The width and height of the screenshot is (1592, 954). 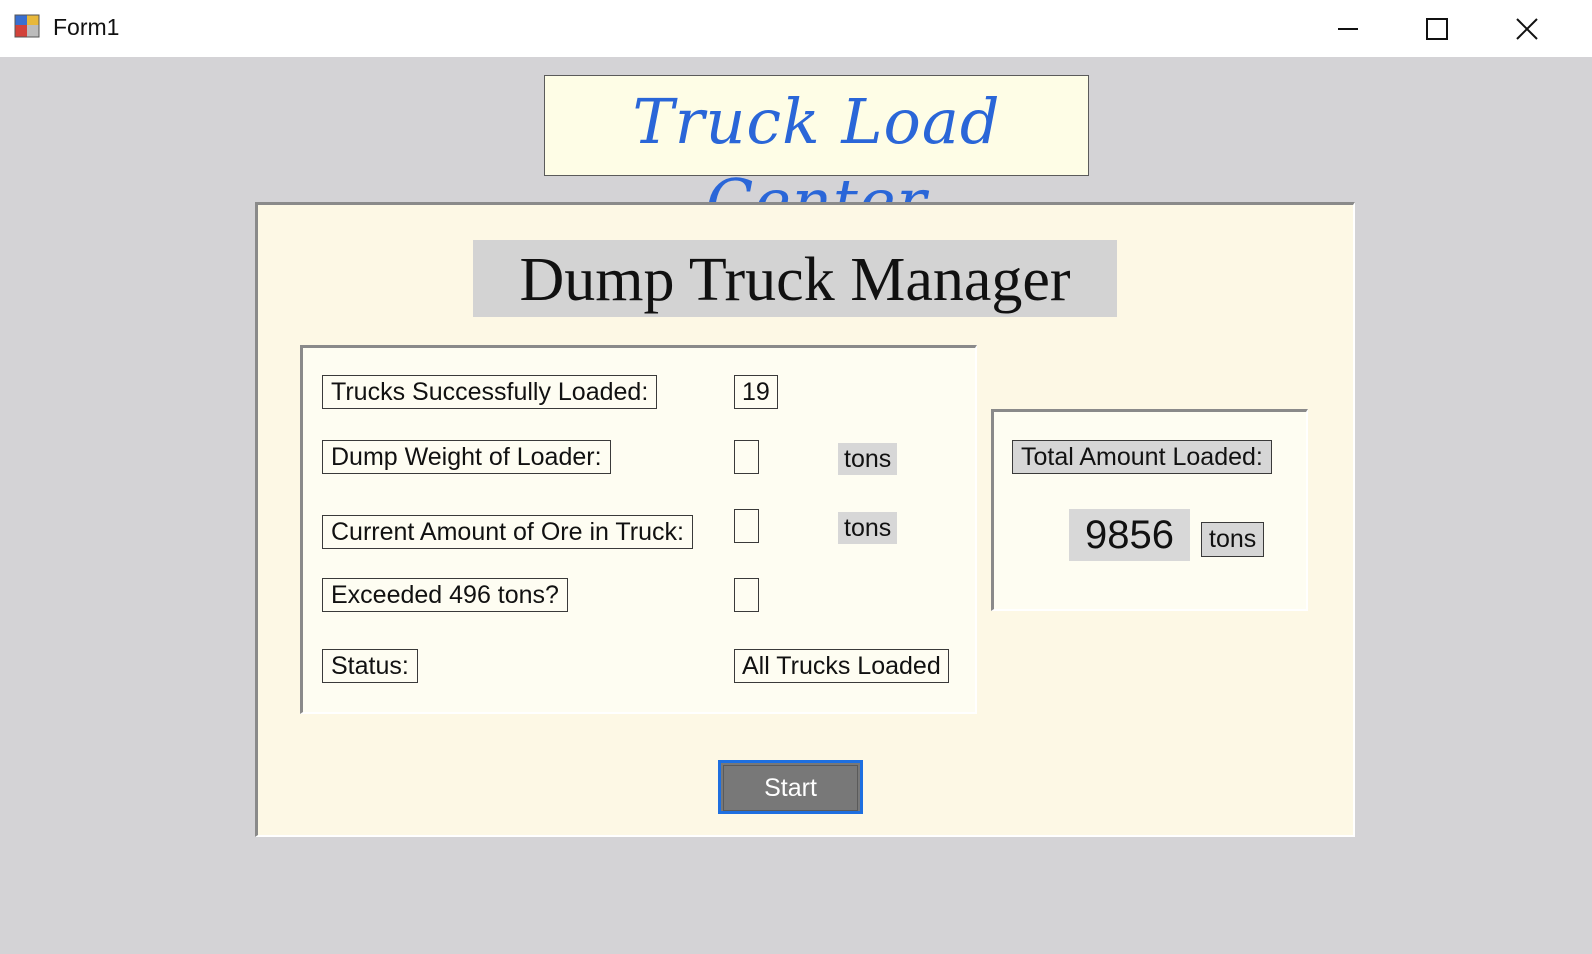 I want to click on heading-title: Dump Truck Manager, so click(x=795, y=280).